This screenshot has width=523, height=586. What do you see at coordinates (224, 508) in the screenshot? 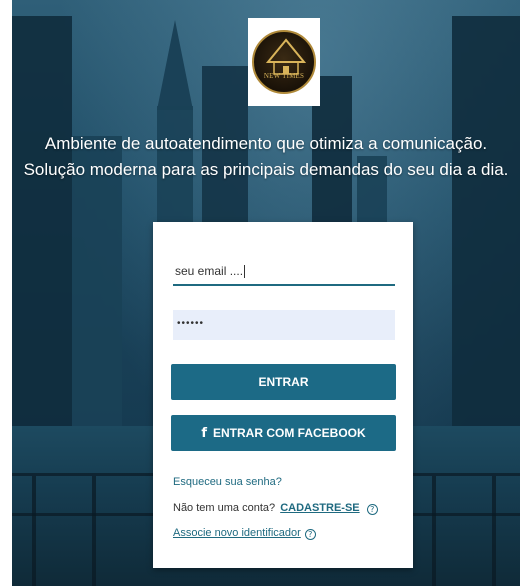
I see `no-account-label: Não tem uma conta?` at bounding box center [224, 508].